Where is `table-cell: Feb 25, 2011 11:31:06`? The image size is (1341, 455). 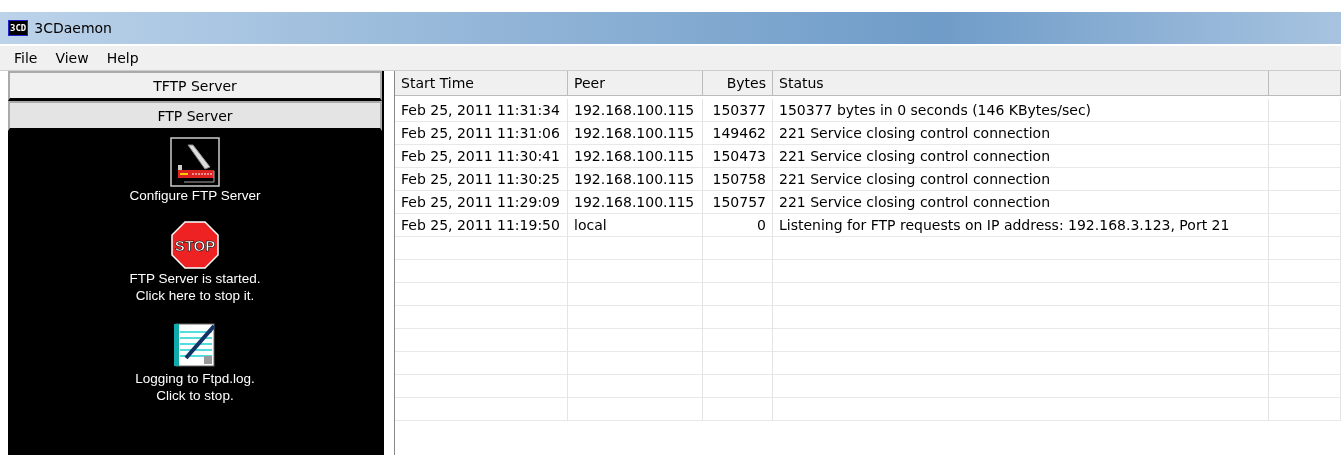
table-cell: Feb 25, 2011 11:31:06 is located at coordinates (481, 133).